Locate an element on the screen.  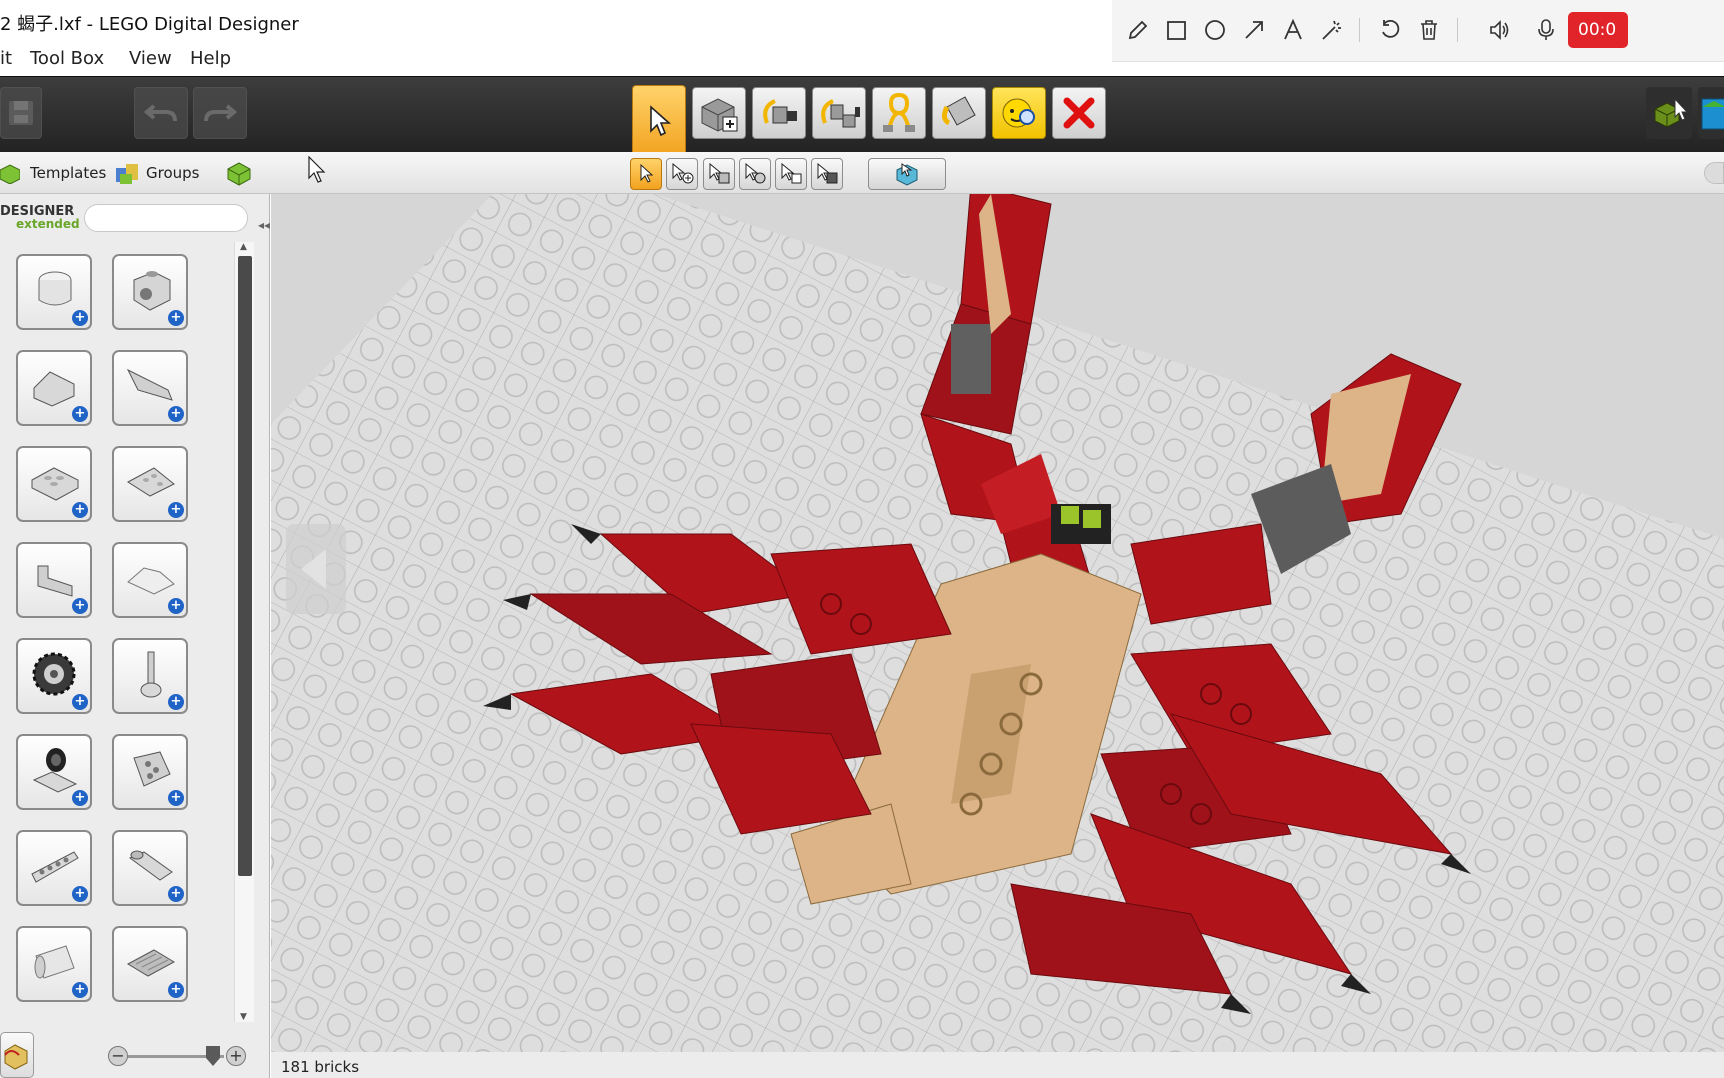
recorder-toolbar is located at coordinates (1418, 31).